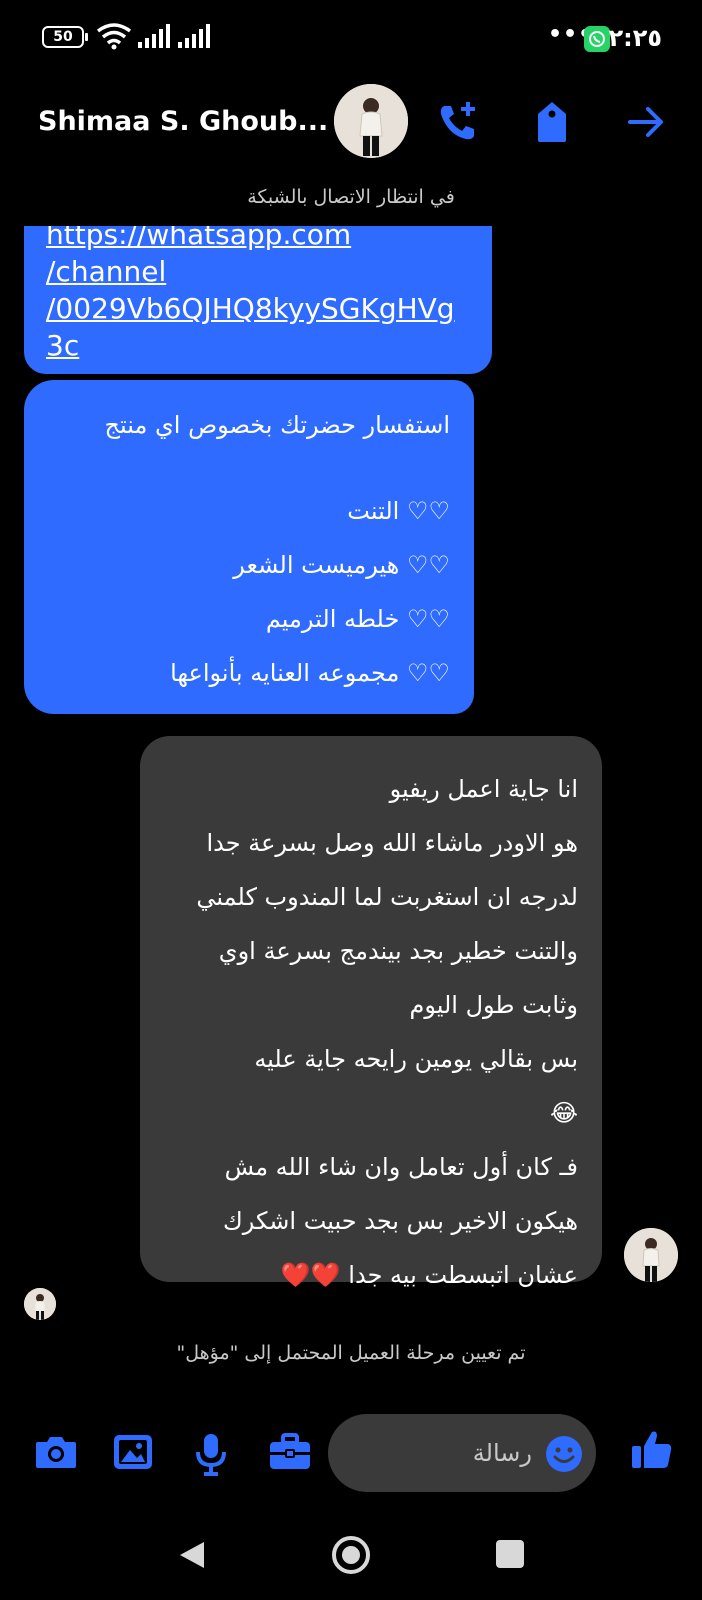 This screenshot has width=702, height=1600. I want to click on battery-level: 50, so click(63, 37).